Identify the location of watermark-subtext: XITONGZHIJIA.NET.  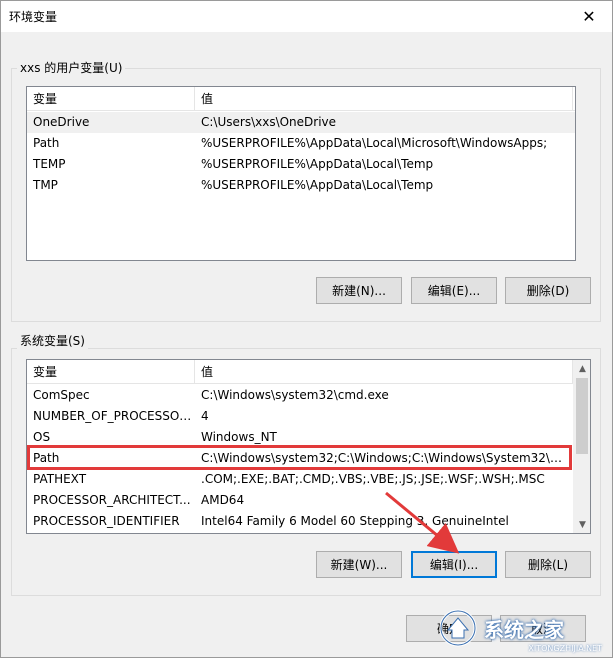
(565, 648).